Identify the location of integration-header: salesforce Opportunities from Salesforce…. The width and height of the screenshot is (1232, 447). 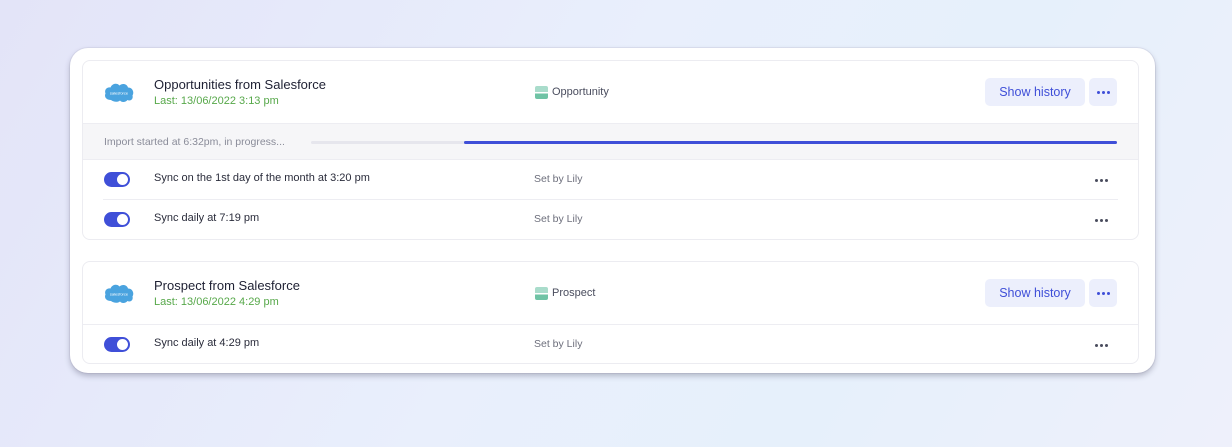
(610, 92).